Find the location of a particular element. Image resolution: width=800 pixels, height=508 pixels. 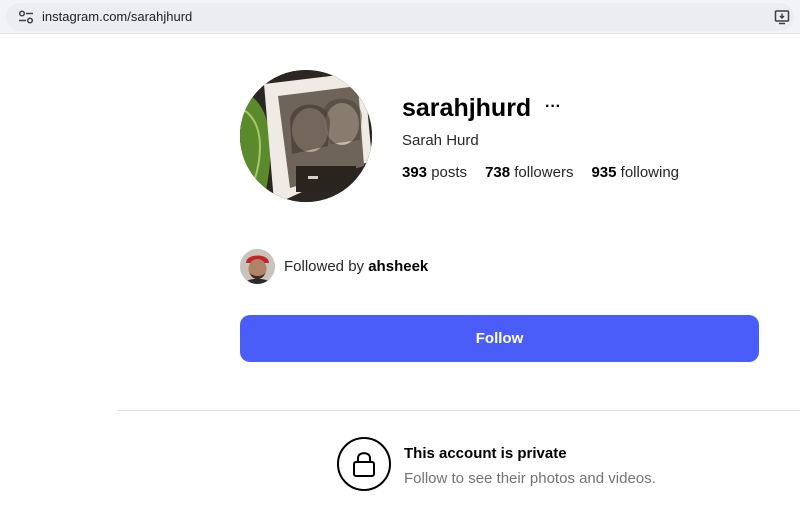

stat-following: 935 following is located at coordinates (635, 172).